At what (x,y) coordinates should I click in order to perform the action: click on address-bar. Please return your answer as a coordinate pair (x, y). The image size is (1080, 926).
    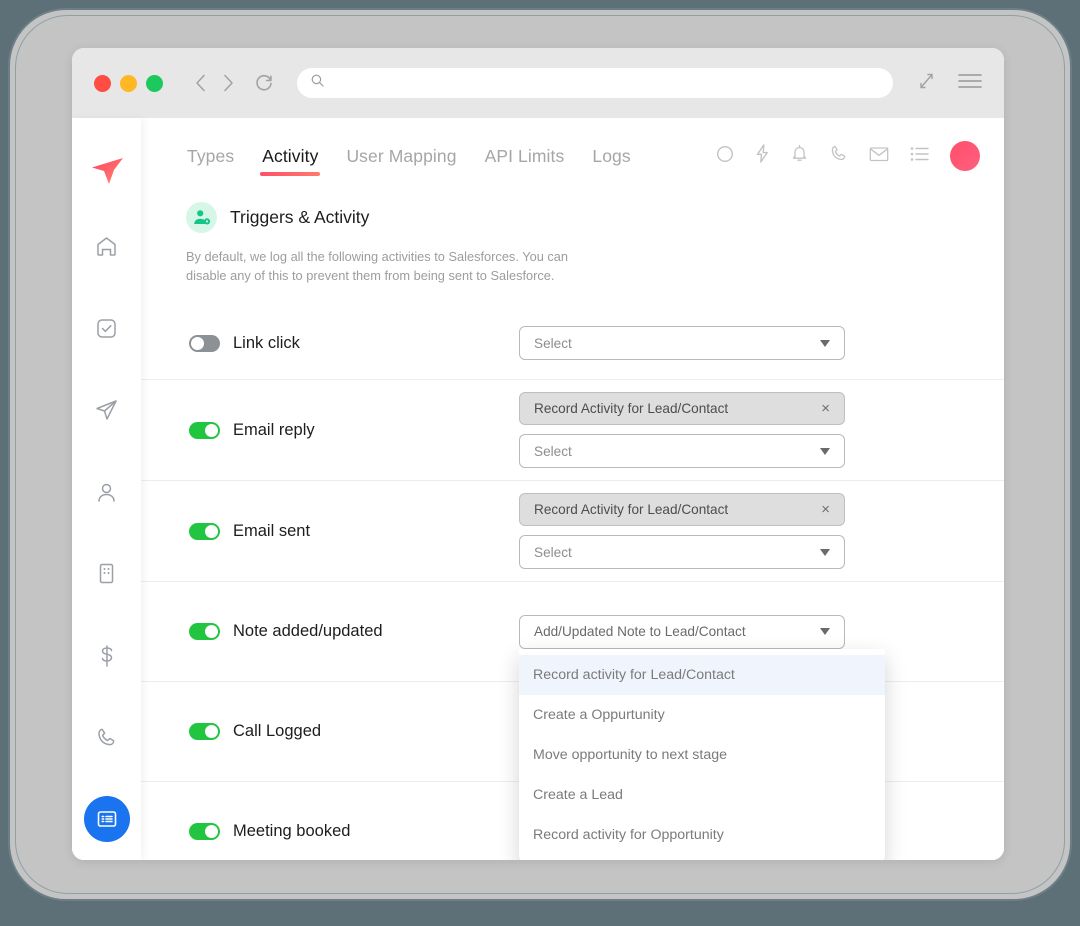
    Looking at the image, I should click on (595, 83).